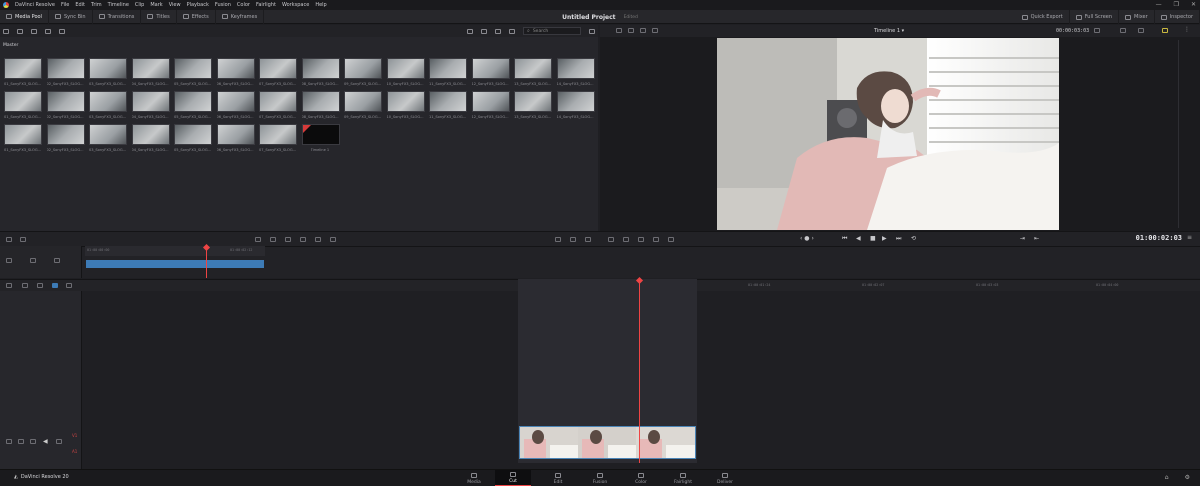  What do you see at coordinates (600, 478) in the screenshot?
I see `page-fusion: Fusion` at bounding box center [600, 478].